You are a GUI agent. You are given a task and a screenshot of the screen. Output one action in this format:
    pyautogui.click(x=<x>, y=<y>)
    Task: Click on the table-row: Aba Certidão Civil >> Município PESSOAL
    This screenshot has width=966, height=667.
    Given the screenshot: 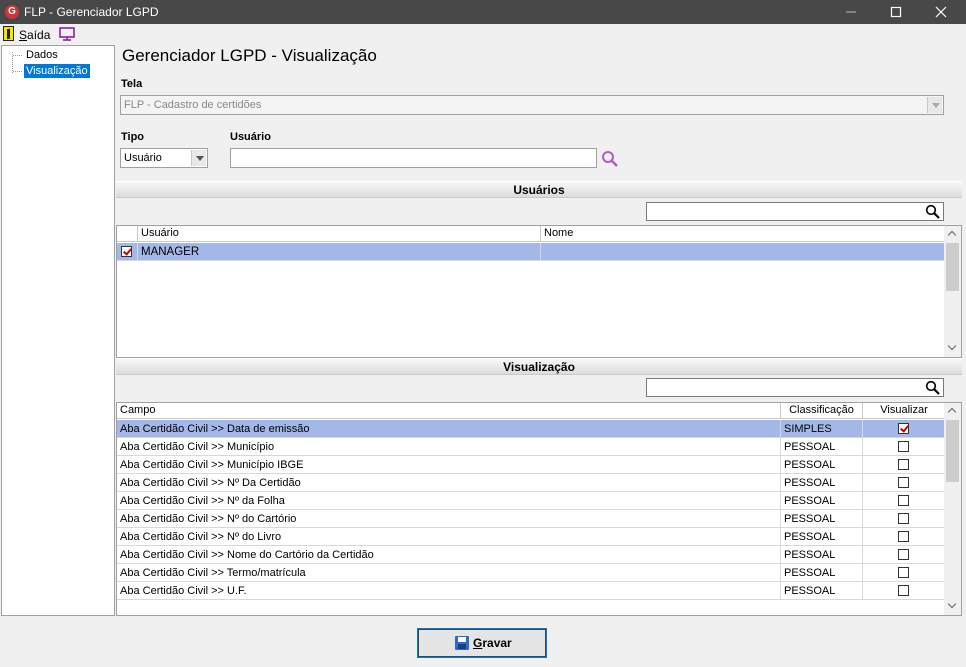 What is the action you would take?
    pyautogui.click(x=531, y=447)
    